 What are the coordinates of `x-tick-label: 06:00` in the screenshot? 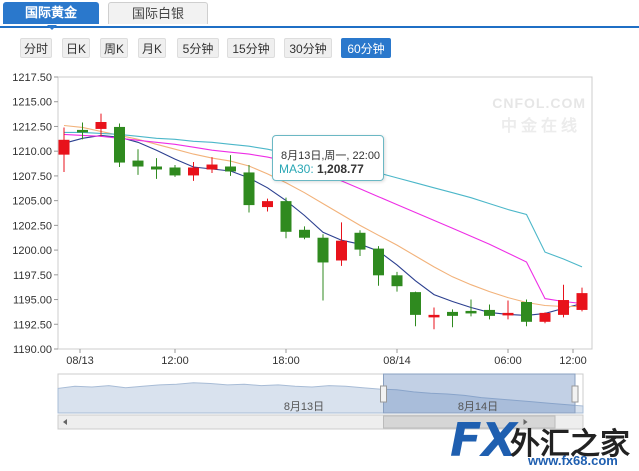 It's located at (508, 361).